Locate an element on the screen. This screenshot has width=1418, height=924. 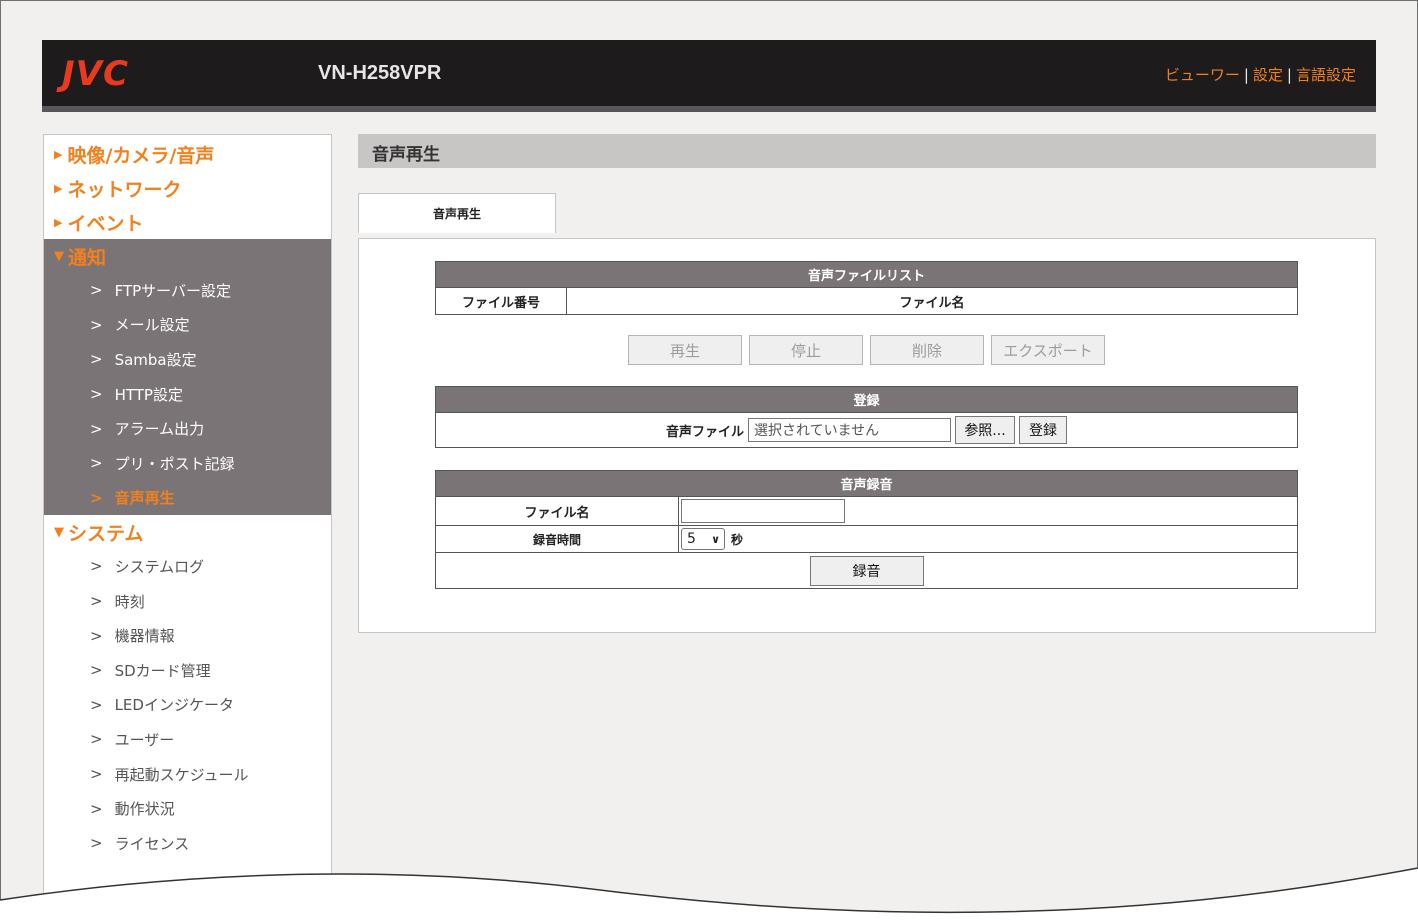
top-links: ビューワー | 設定 | 言語設定 is located at coordinates (1260, 75).